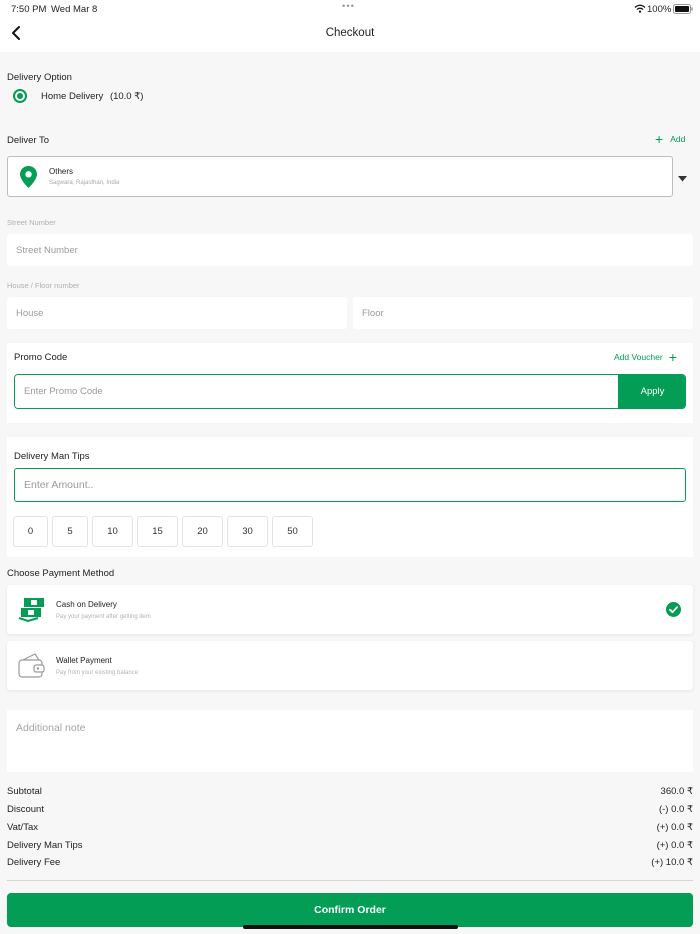  What do you see at coordinates (350, 910) in the screenshot?
I see `confirm-order-button: Confirm Order` at bounding box center [350, 910].